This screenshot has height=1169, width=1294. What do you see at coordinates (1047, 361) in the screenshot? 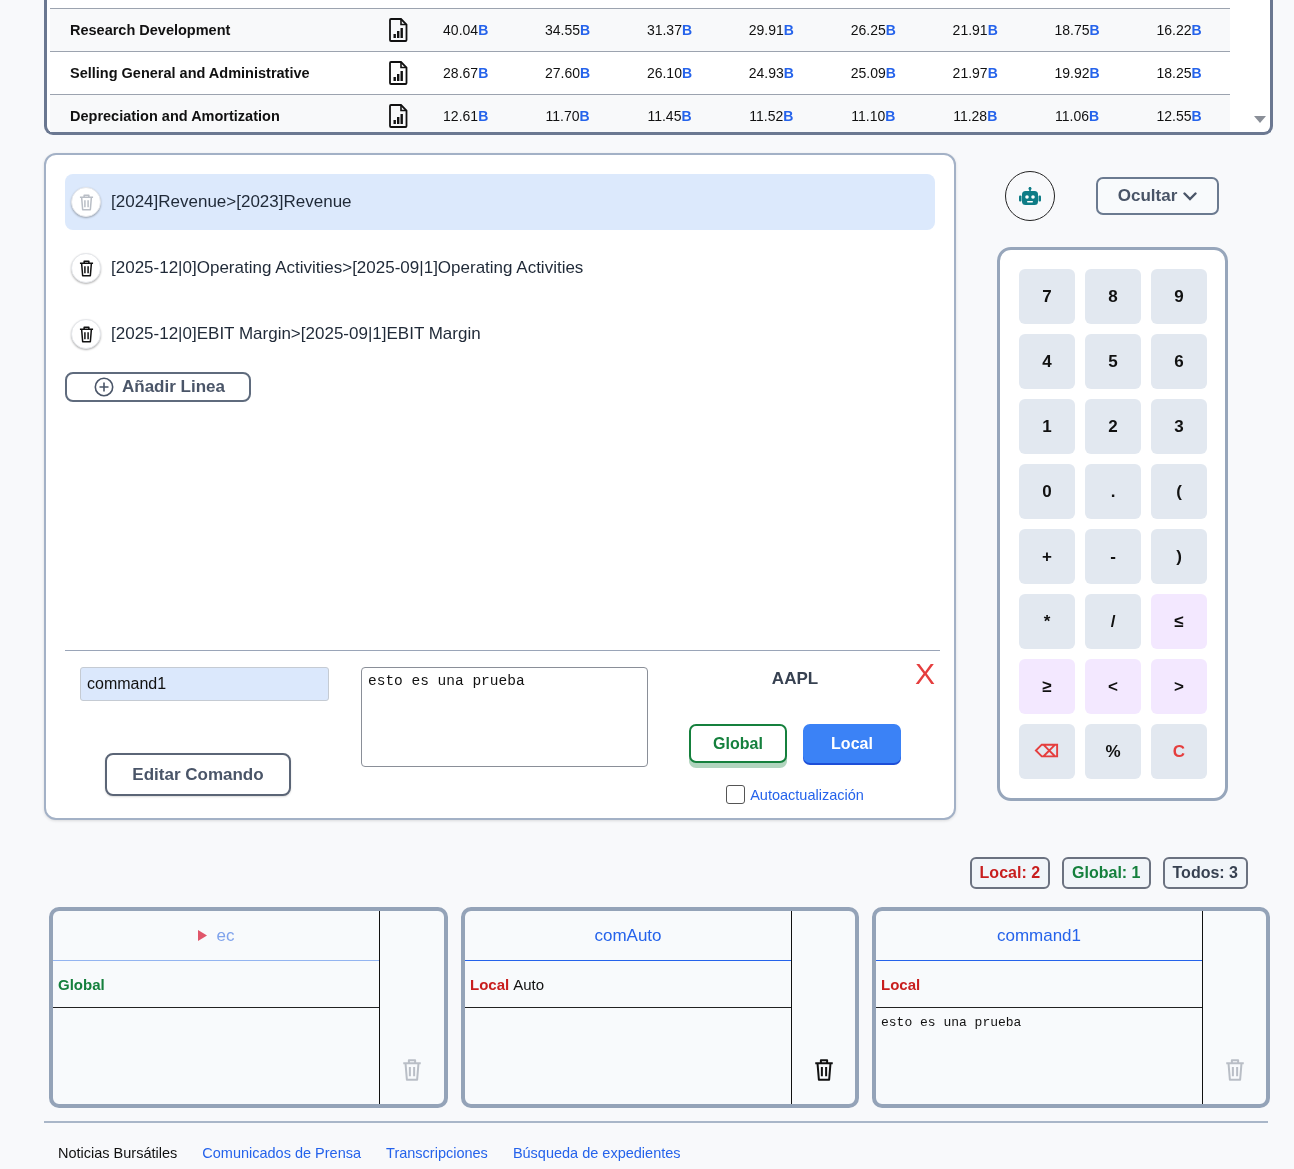
I see `keypad-key: 4` at bounding box center [1047, 361].